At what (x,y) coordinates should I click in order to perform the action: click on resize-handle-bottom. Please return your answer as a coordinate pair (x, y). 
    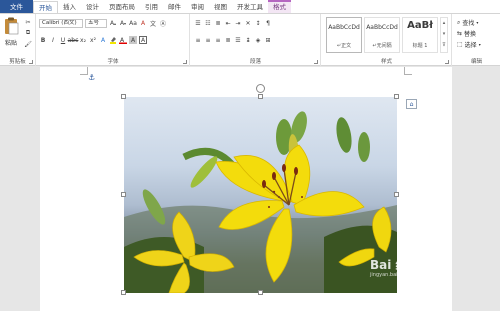
    Looking at the image, I should click on (260, 292).